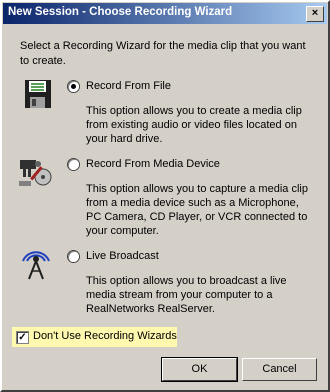 This screenshot has width=330, height=392. I want to click on dont-use-wizards-checkbox: ✓, so click(22, 337).